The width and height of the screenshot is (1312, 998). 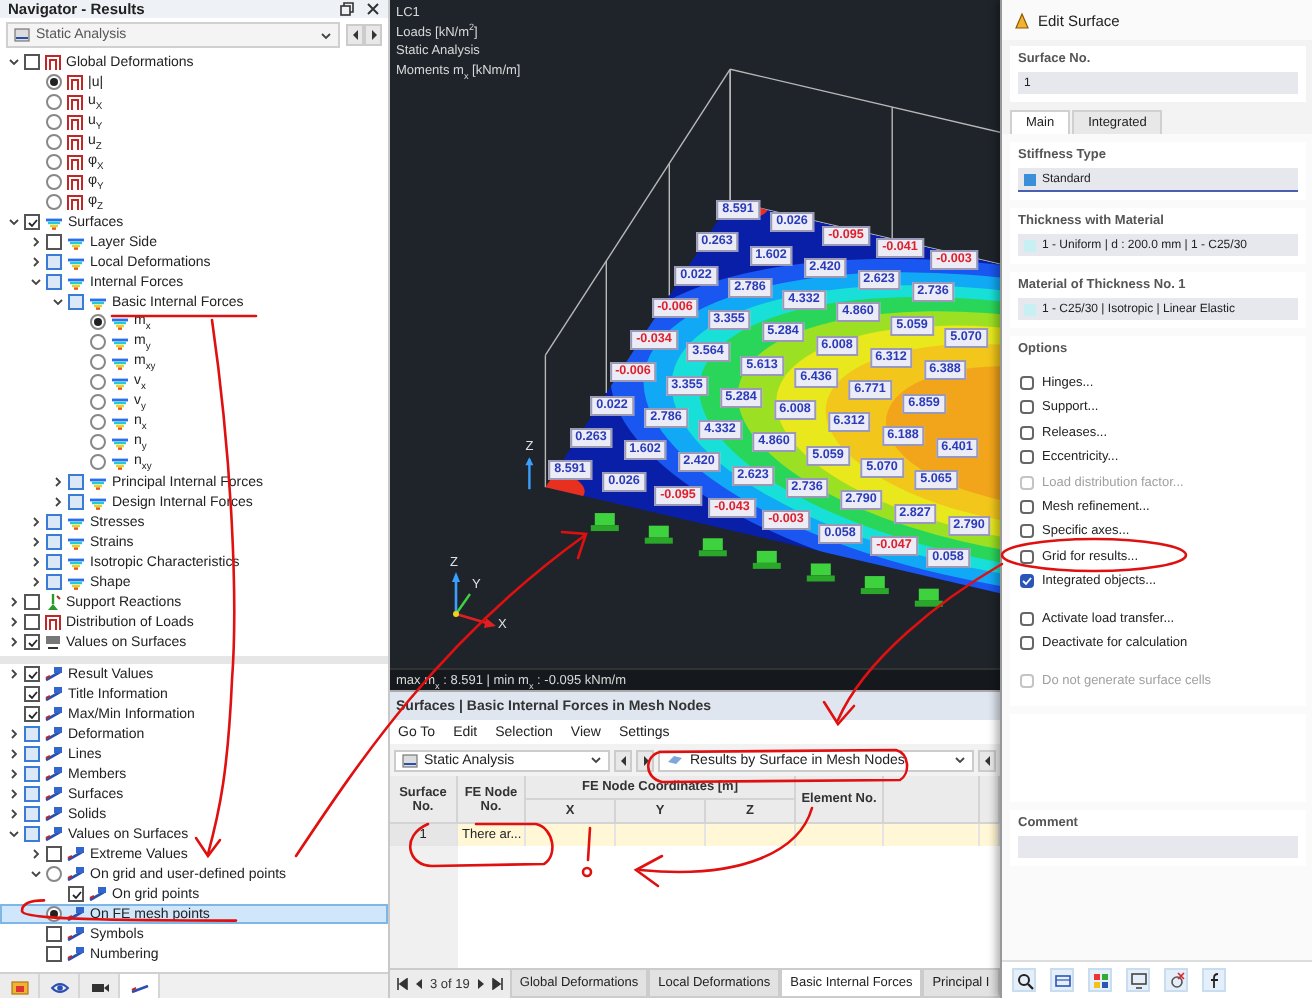 What do you see at coordinates (497, 984) in the screenshot?
I see `last-page-icon` at bounding box center [497, 984].